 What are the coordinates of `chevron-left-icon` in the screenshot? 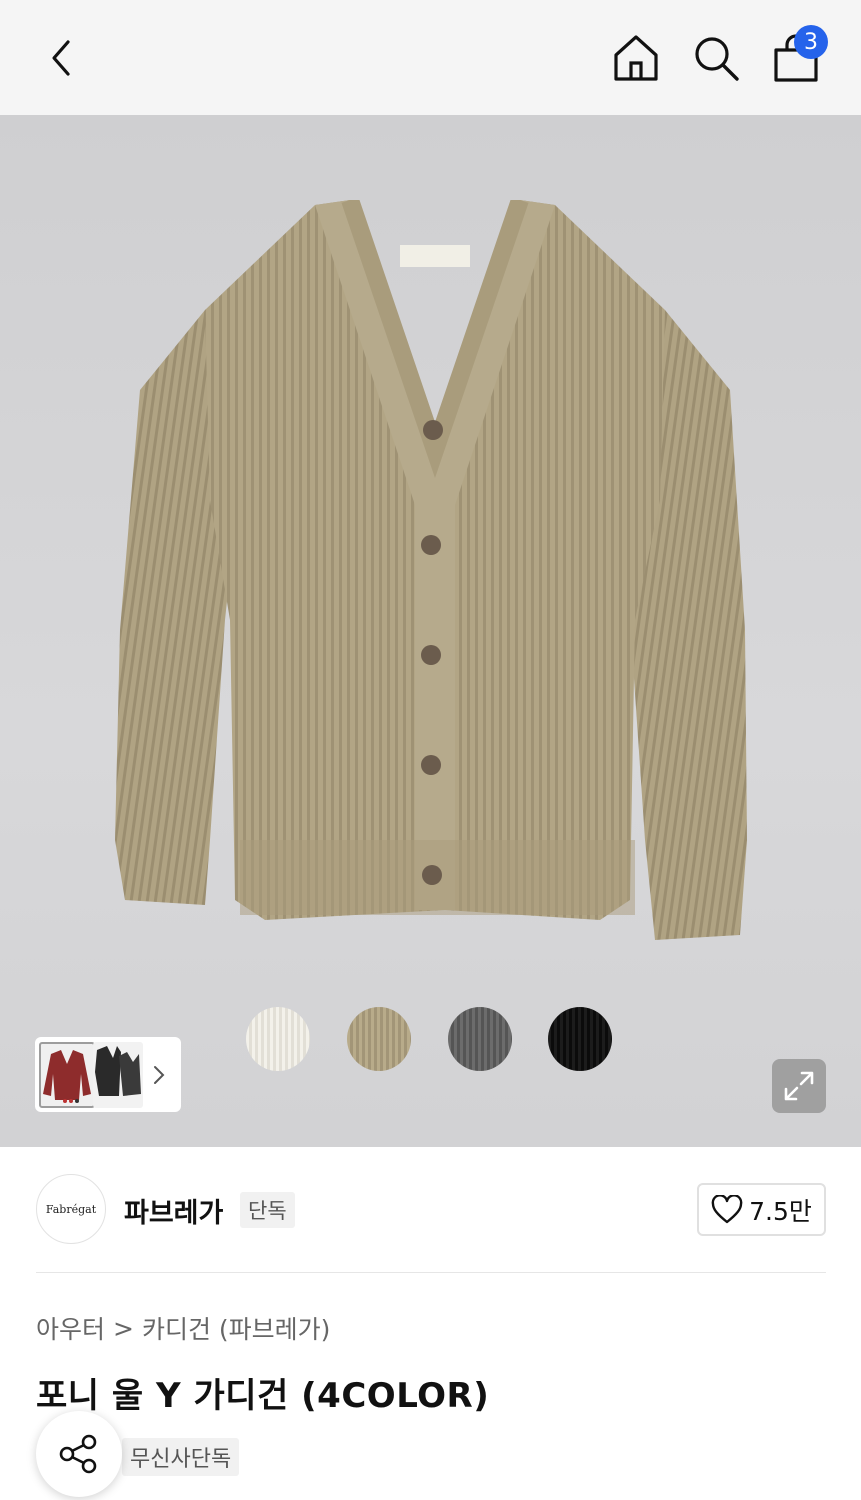 It's located at (61, 58).